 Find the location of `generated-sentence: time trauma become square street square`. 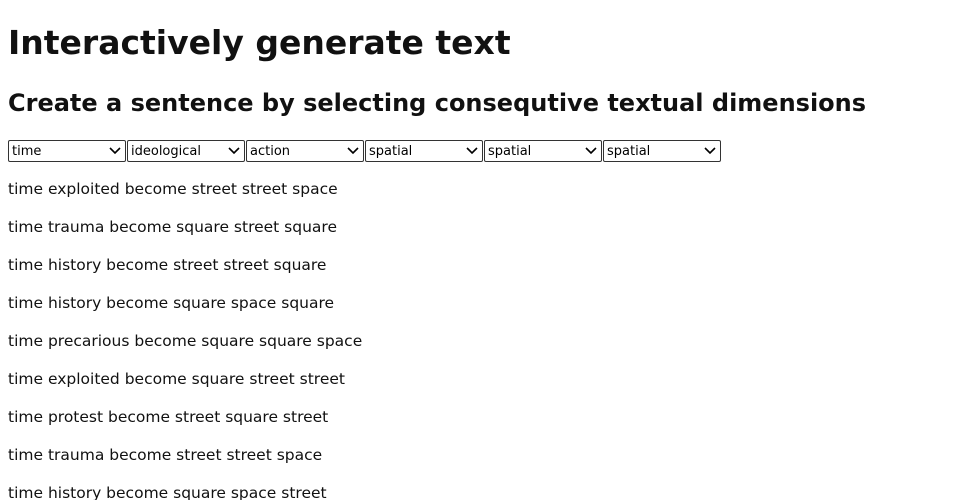

generated-sentence: time trauma become square street square is located at coordinates (172, 227).